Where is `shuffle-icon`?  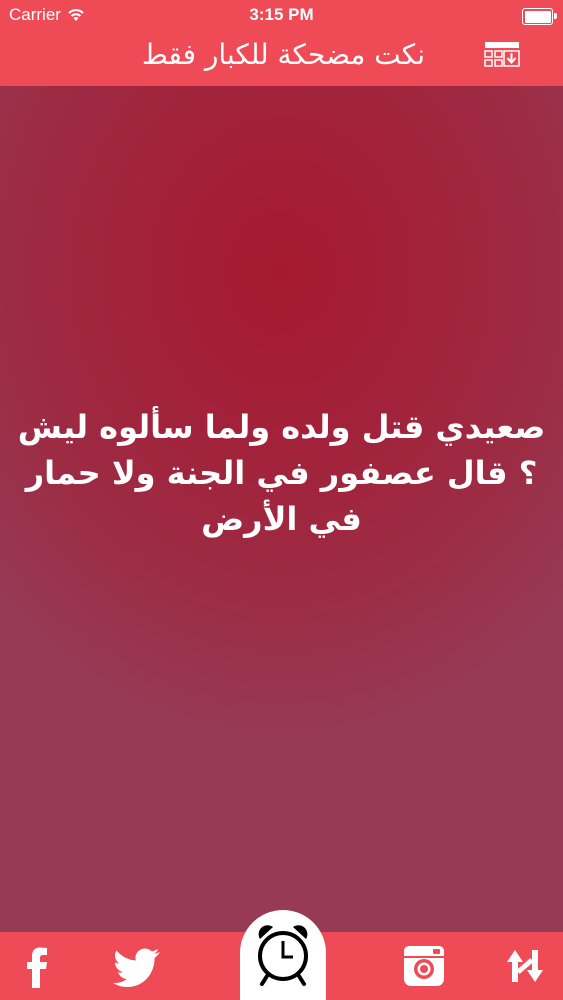 shuffle-icon is located at coordinates (525, 966).